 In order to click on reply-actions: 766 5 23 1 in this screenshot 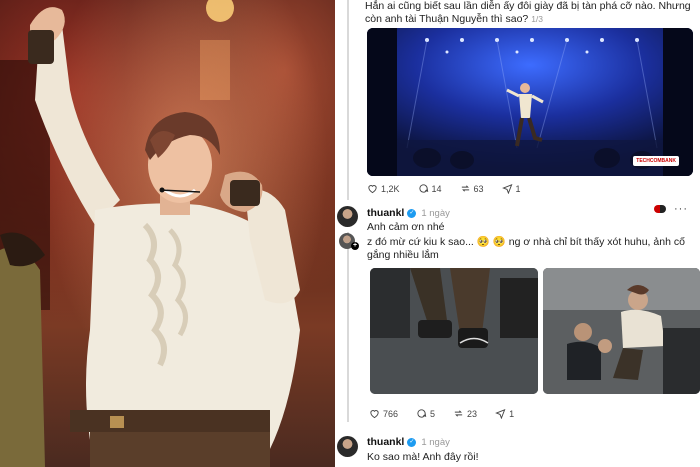, I will do `click(450, 413)`.